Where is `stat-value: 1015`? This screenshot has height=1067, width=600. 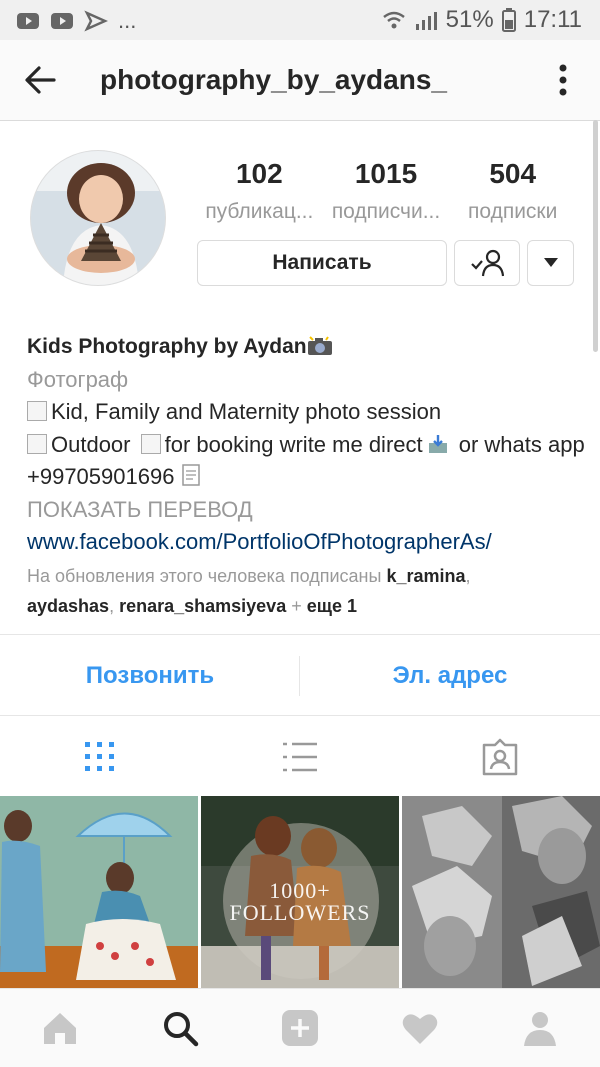 stat-value: 1015 is located at coordinates (386, 173).